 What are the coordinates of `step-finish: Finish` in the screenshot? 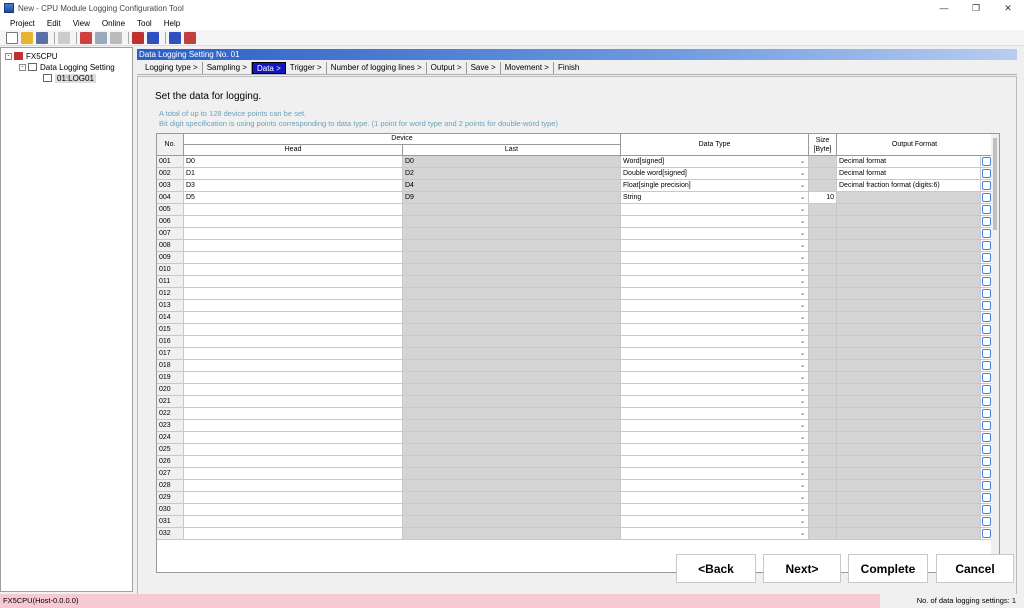 It's located at (568, 68).